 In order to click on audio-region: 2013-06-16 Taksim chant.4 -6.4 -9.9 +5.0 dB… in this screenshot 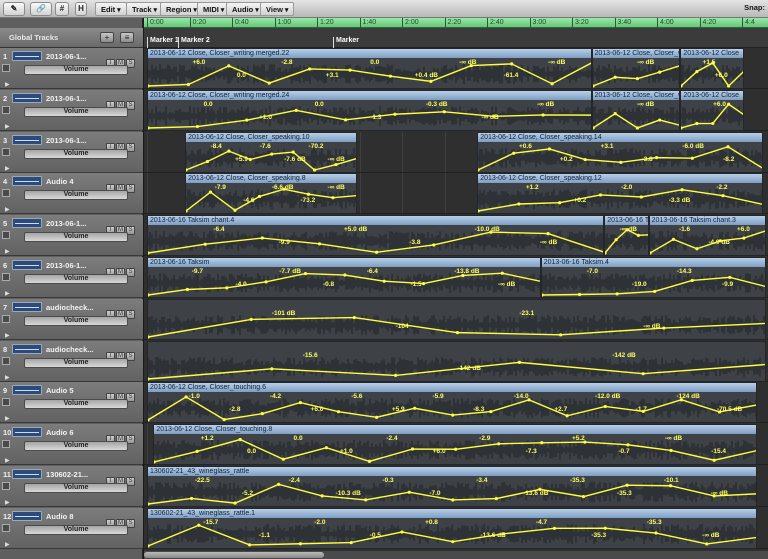, I will do `click(376, 236)`.